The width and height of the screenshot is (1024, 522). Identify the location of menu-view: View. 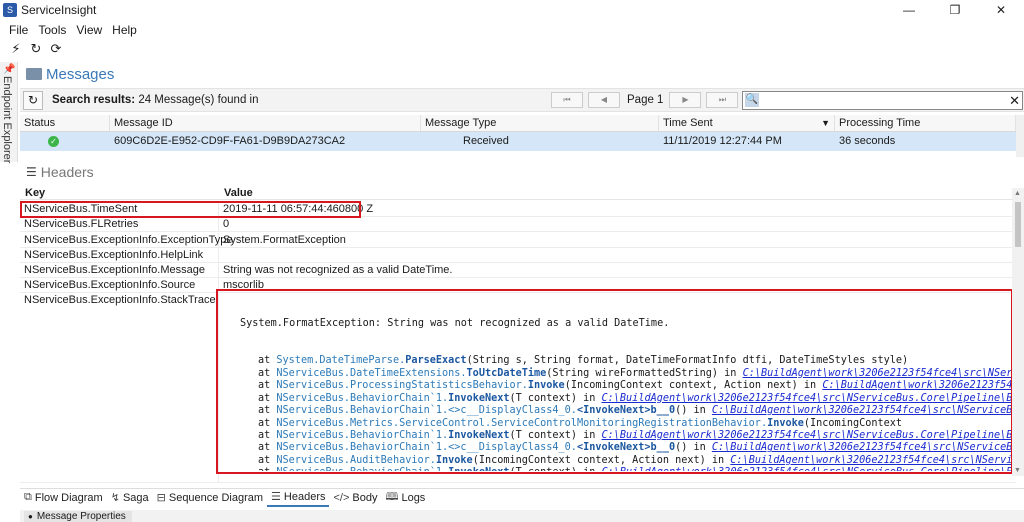
(89, 30).